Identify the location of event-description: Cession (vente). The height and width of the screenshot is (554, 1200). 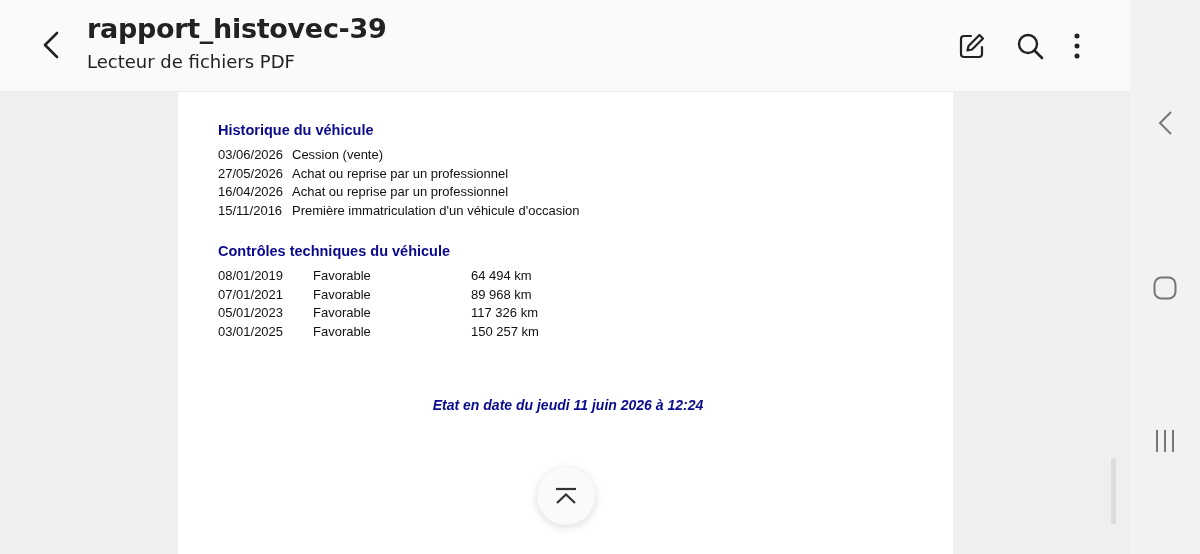
(338, 155).